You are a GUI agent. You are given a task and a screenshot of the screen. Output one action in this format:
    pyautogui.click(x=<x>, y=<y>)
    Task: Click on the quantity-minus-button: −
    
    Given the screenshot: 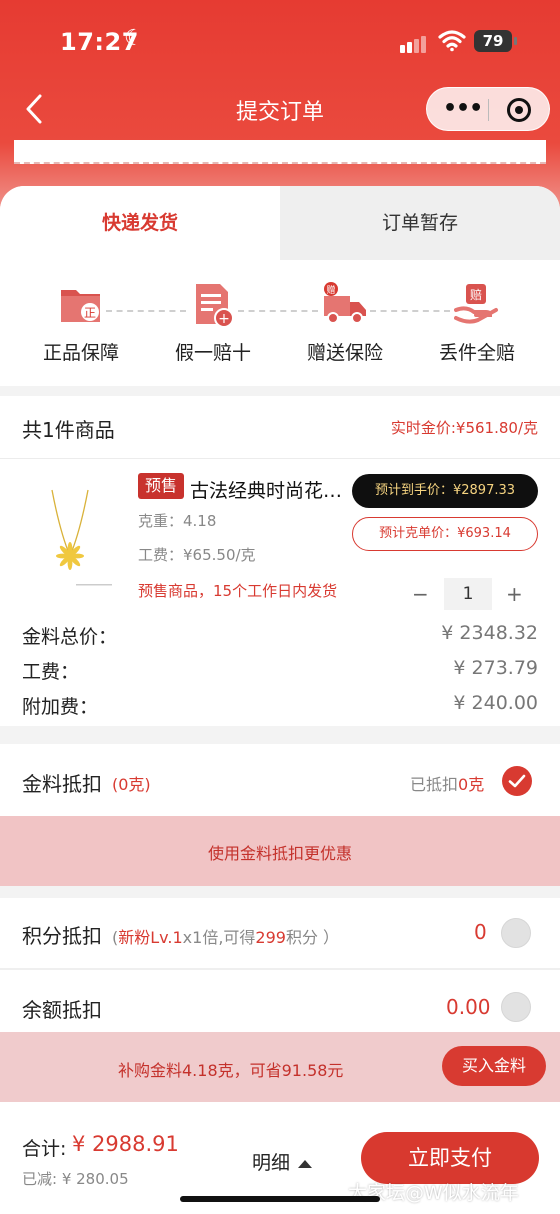 What is the action you would take?
    pyautogui.click(x=420, y=594)
    